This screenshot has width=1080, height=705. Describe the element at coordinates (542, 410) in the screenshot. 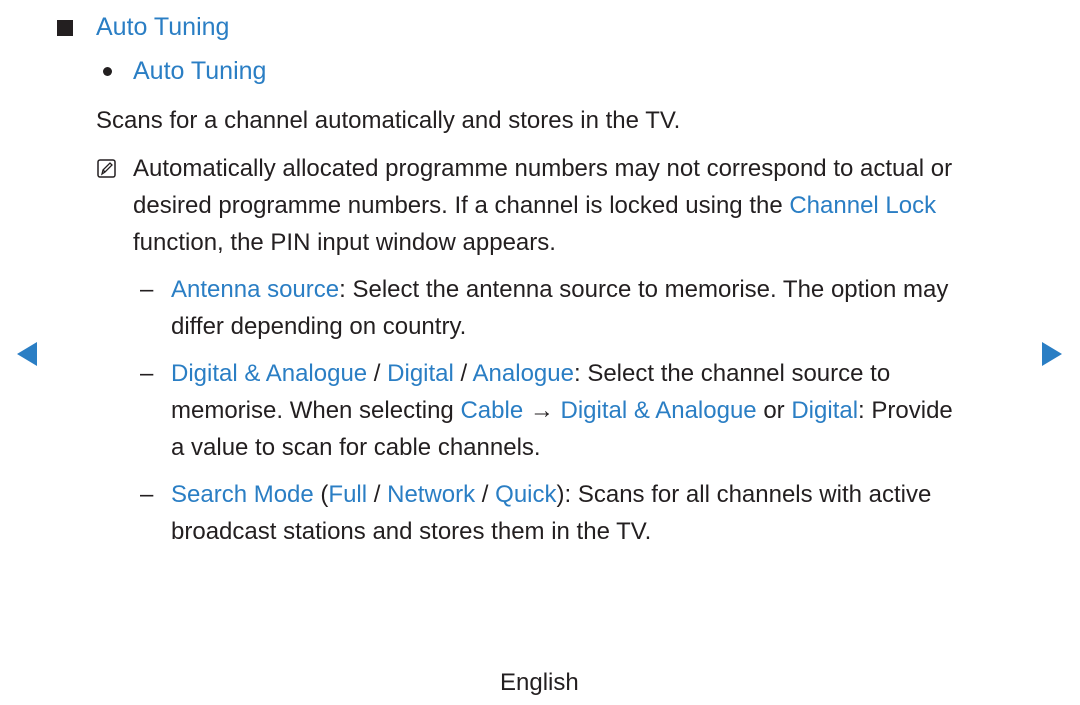

I see `arrow: →` at that location.